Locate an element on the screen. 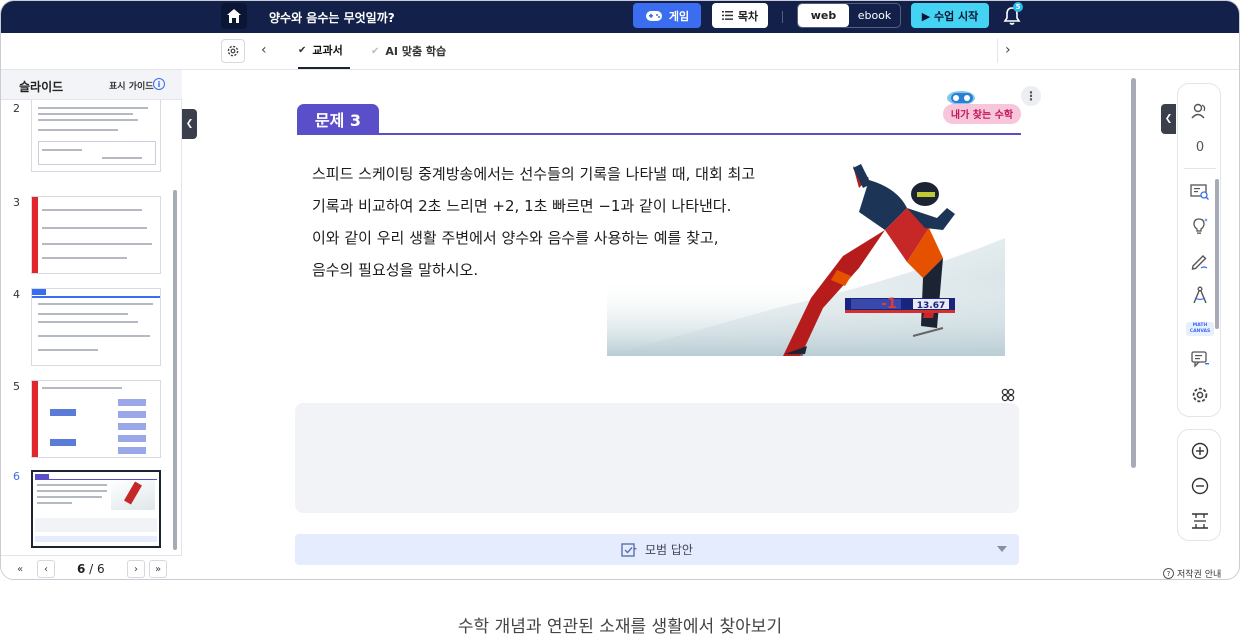  sticker-text: 내가 찾는 수학 is located at coordinates (982, 114).